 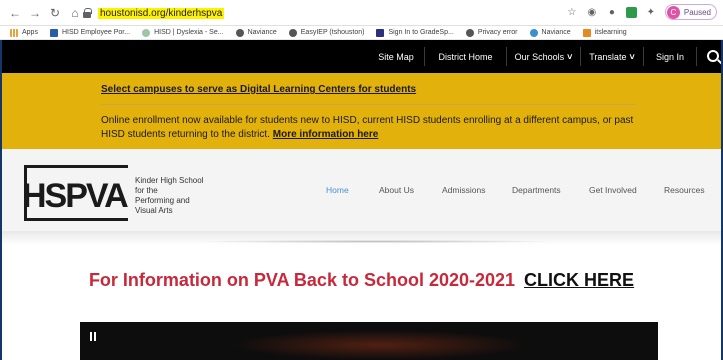 What do you see at coordinates (15, 13) in the screenshot?
I see `back-arrow-icon: ←` at bounding box center [15, 13].